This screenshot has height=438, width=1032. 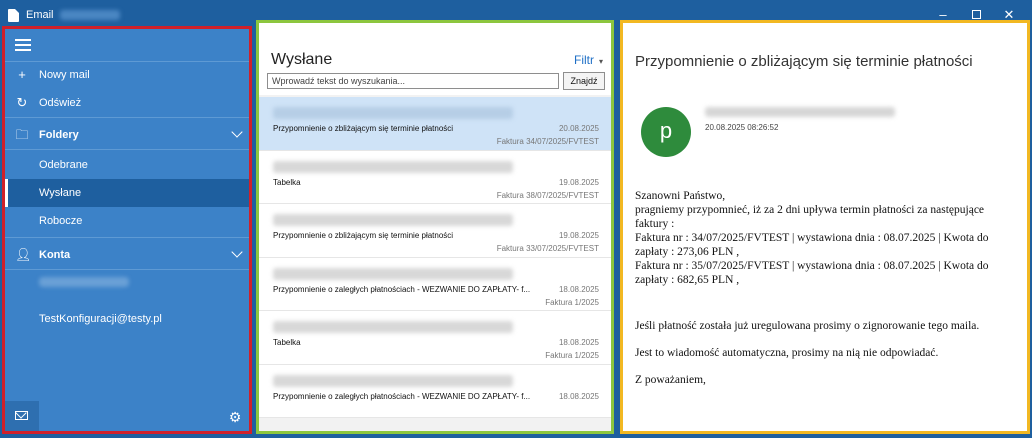 I want to click on sidebar-item-label: Wysłane, so click(x=60, y=193).